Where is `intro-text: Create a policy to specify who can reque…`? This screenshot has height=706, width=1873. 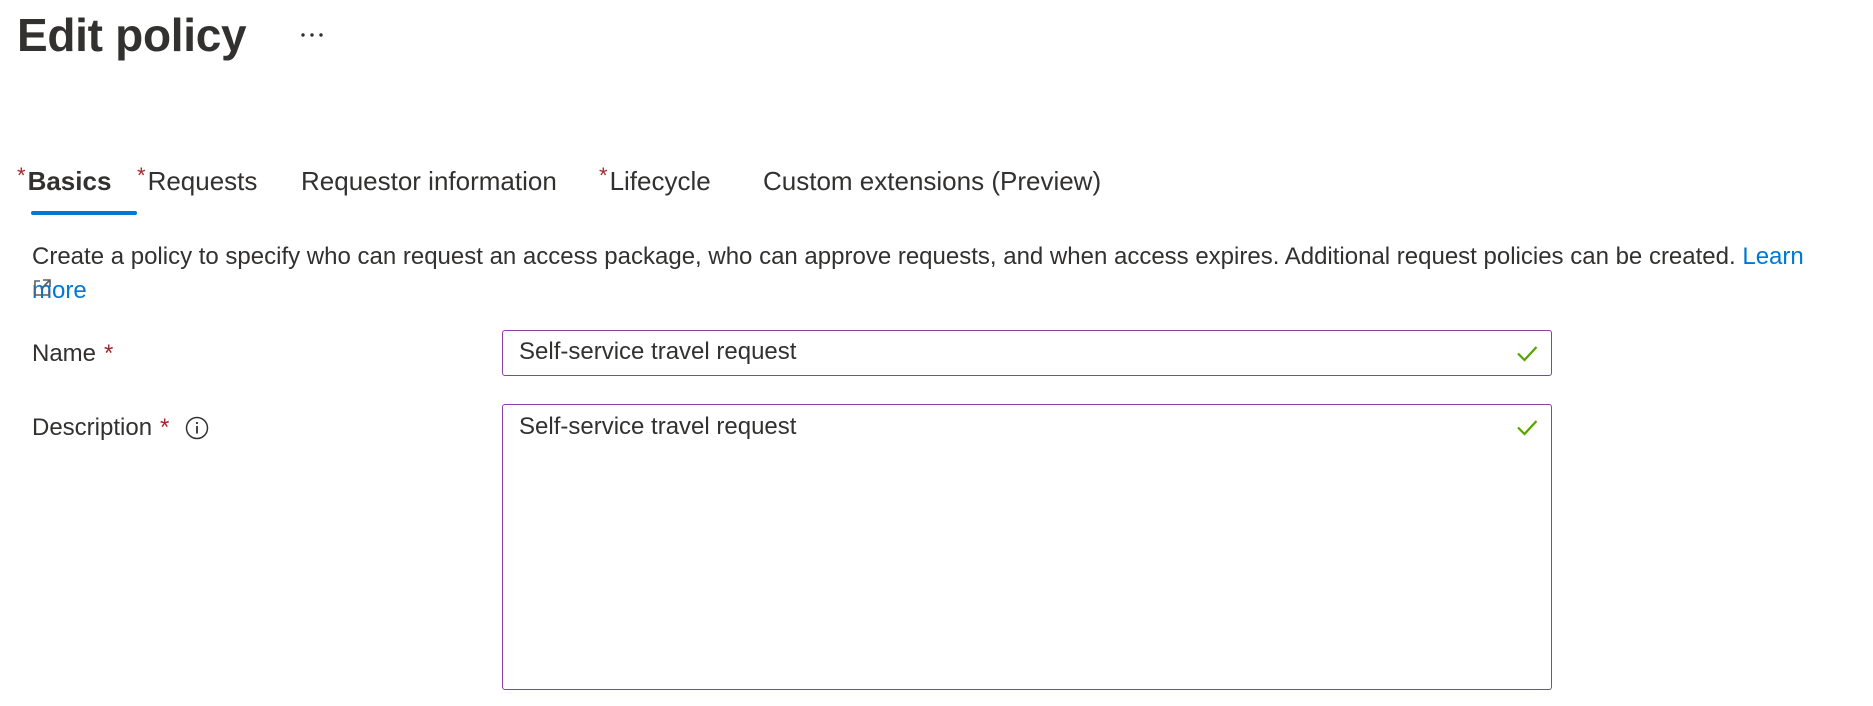 intro-text: Create a policy to specify who can reque… is located at coordinates (947, 274).